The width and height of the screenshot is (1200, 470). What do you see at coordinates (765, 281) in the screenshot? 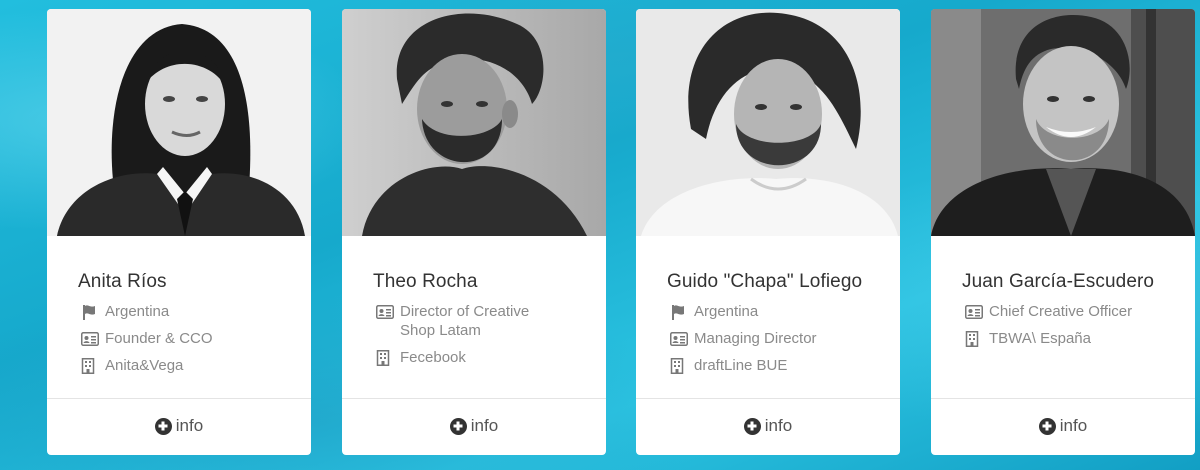
I see `speaker-name: Guido "Chapa" Lofiego` at bounding box center [765, 281].